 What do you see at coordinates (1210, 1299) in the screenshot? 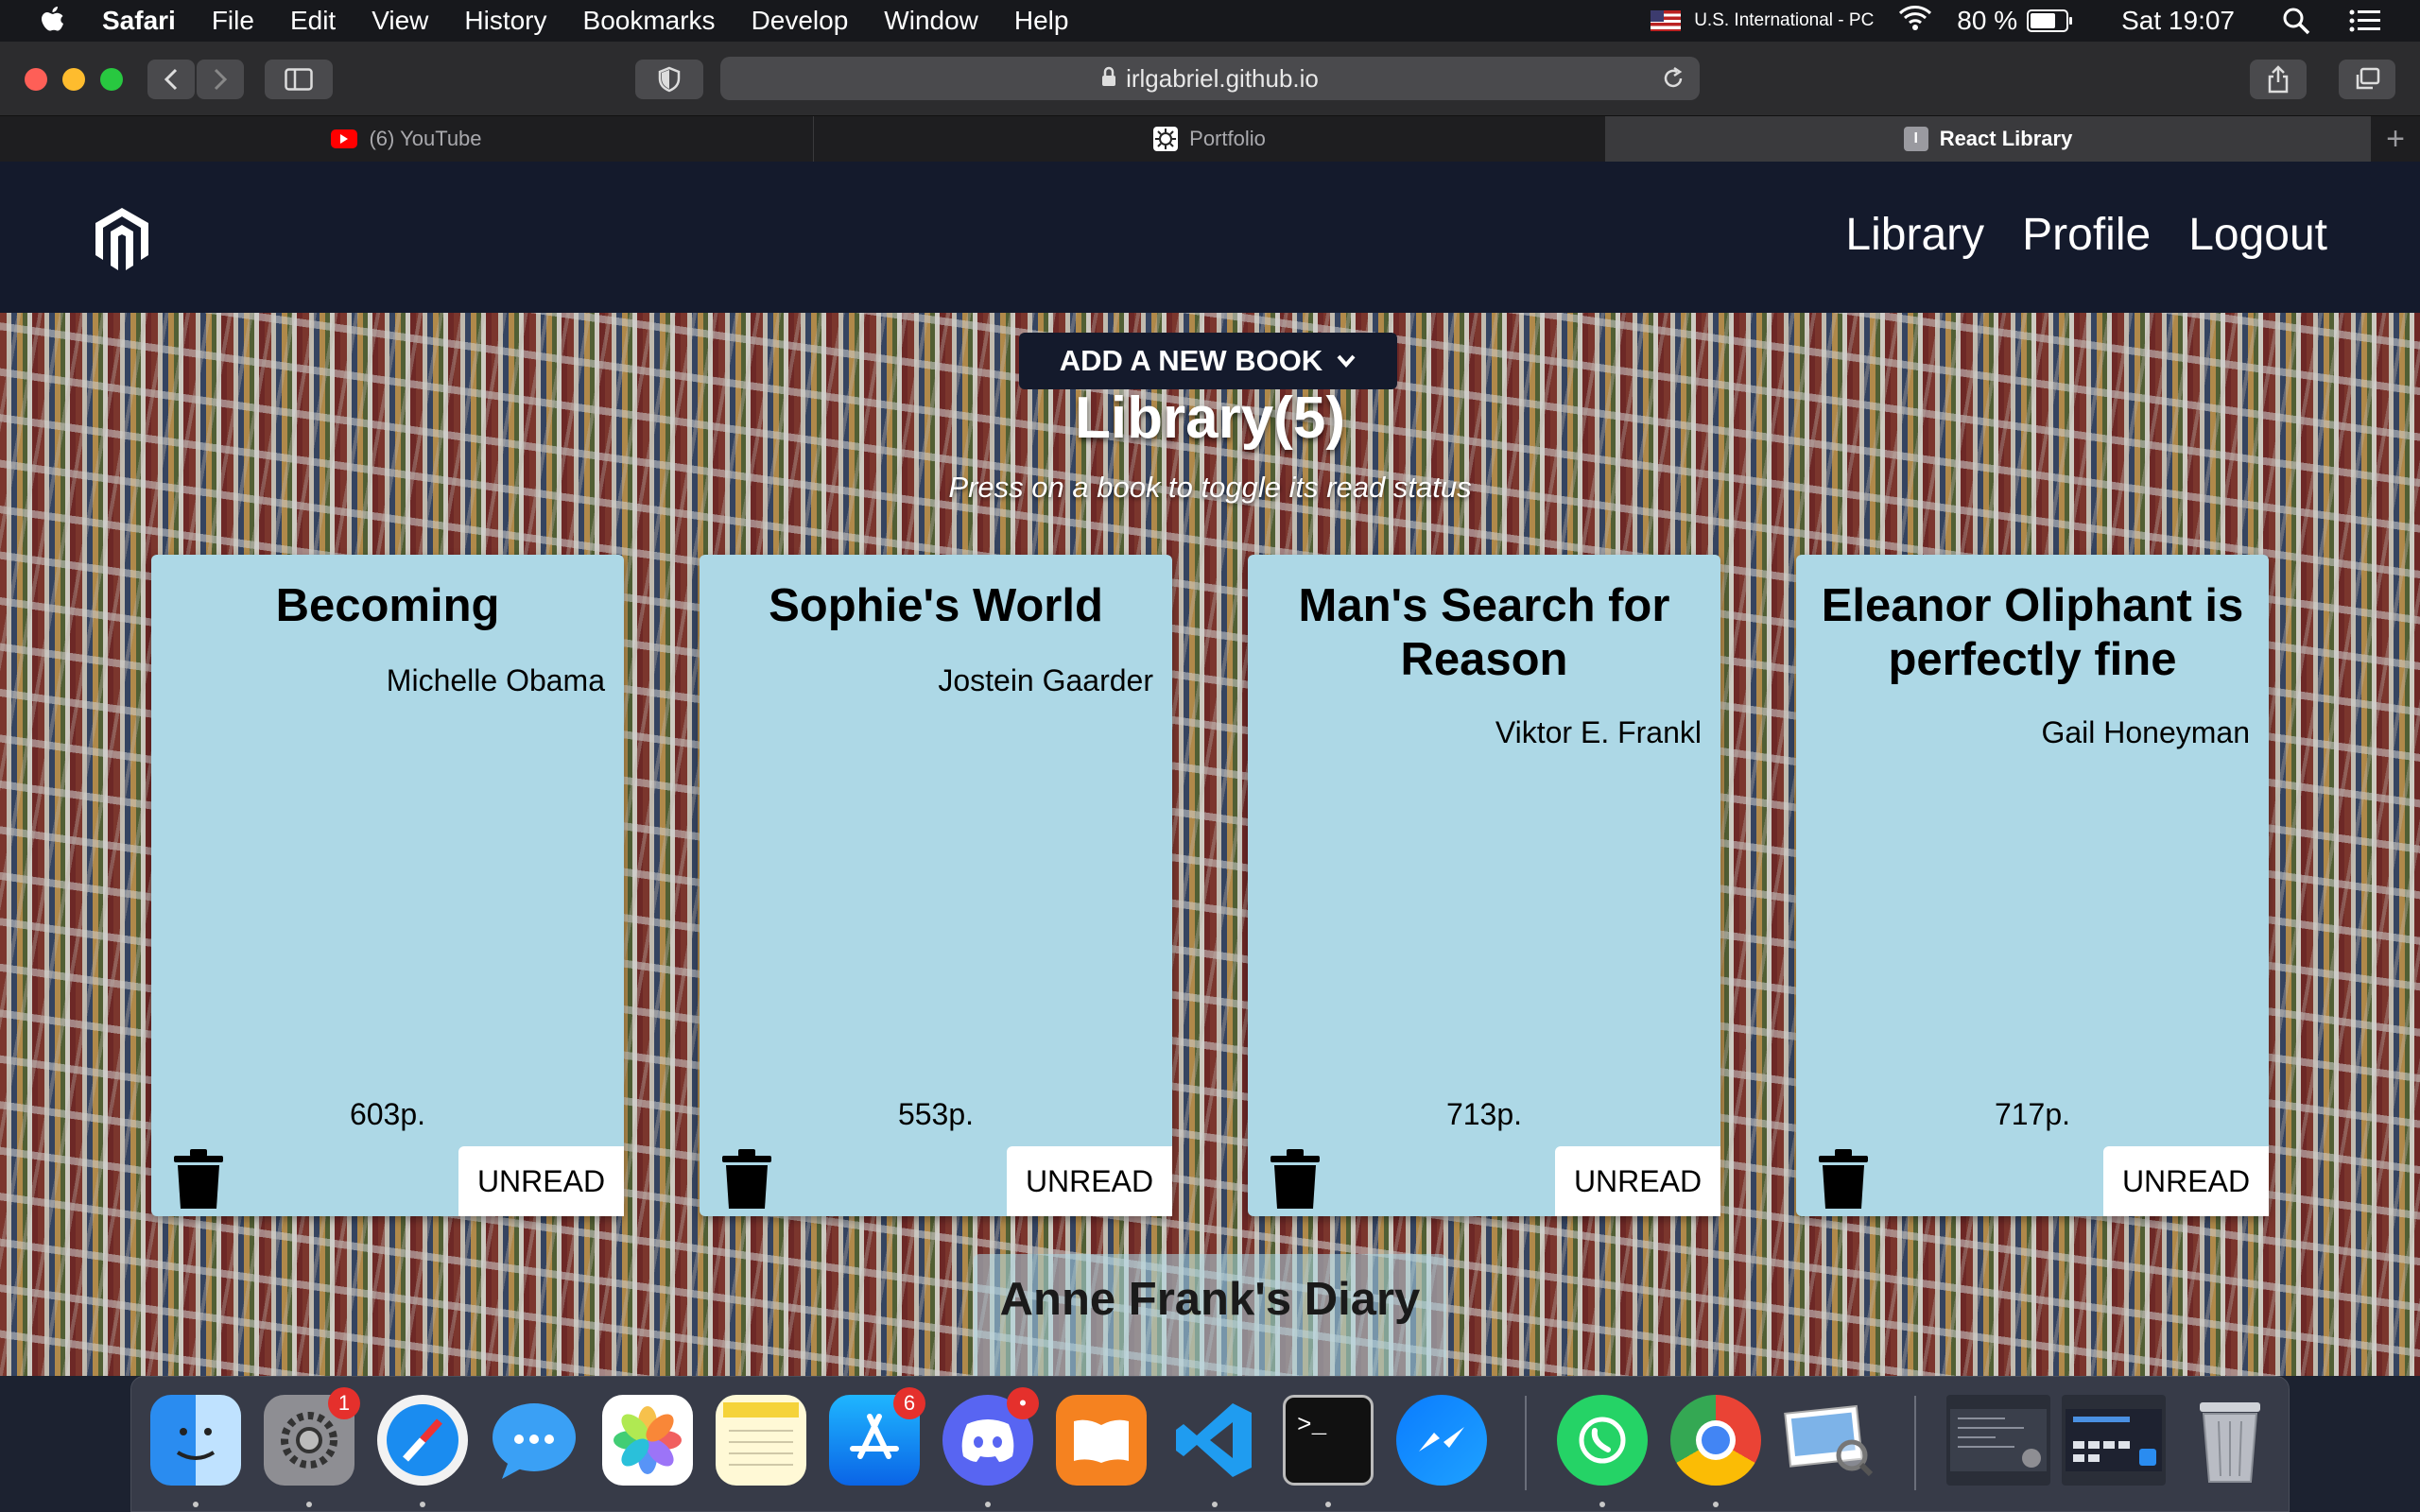
I see `book-title: Anne Frank's Diary` at bounding box center [1210, 1299].